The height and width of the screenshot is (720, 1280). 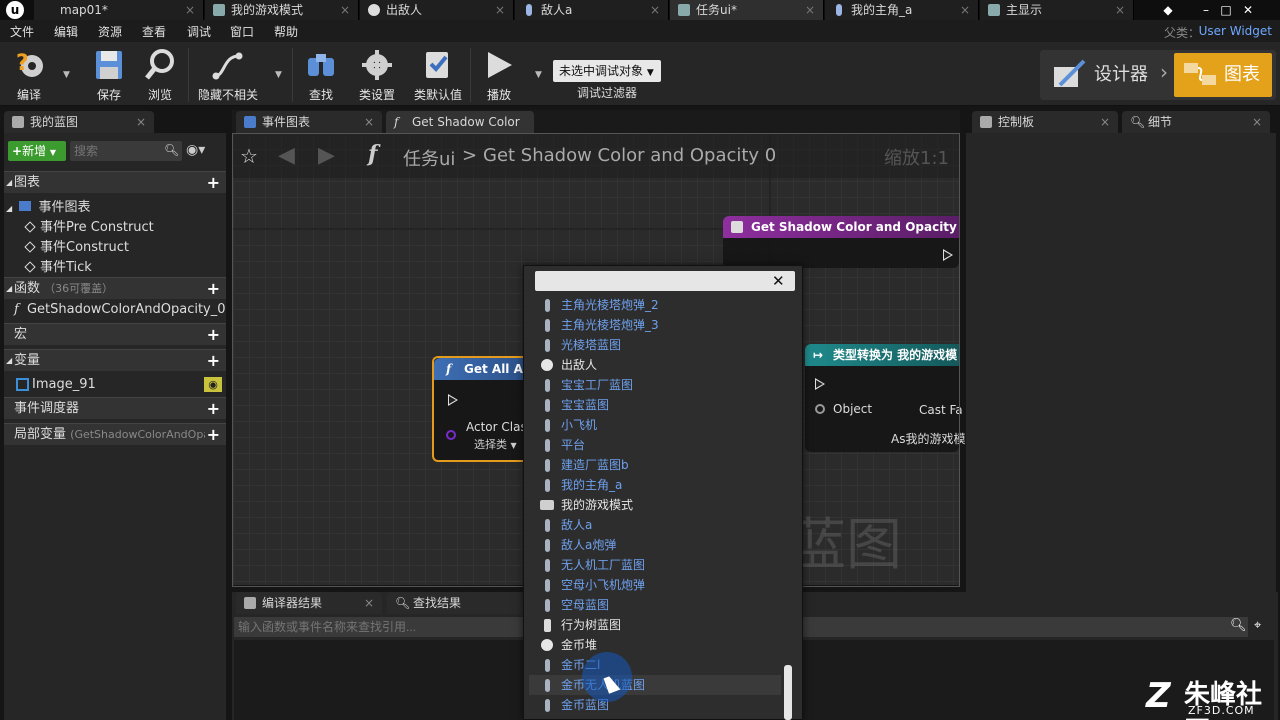 What do you see at coordinates (1257, 625) in the screenshot?
I see `binoculars-icon: ⌖` at bounding box center [1257, 625].